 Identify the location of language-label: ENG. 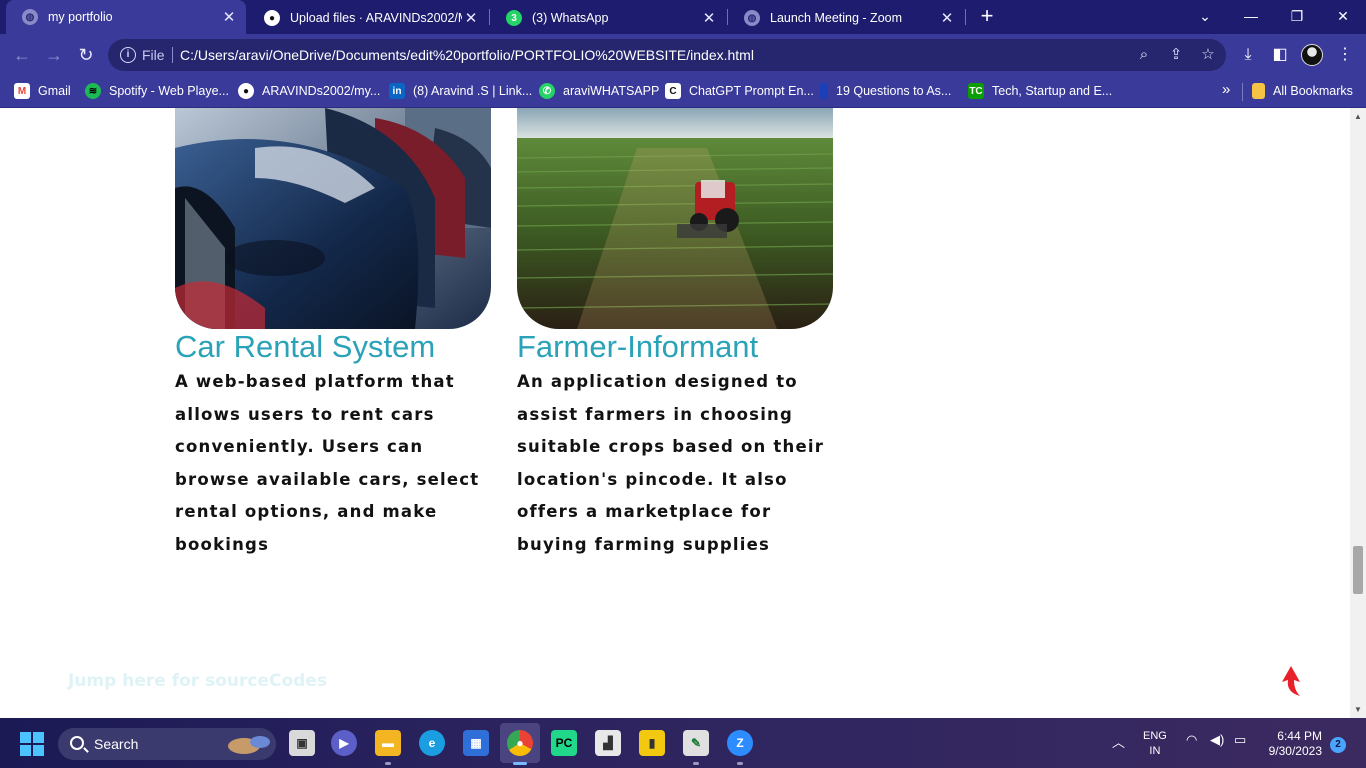
(1155, 736).